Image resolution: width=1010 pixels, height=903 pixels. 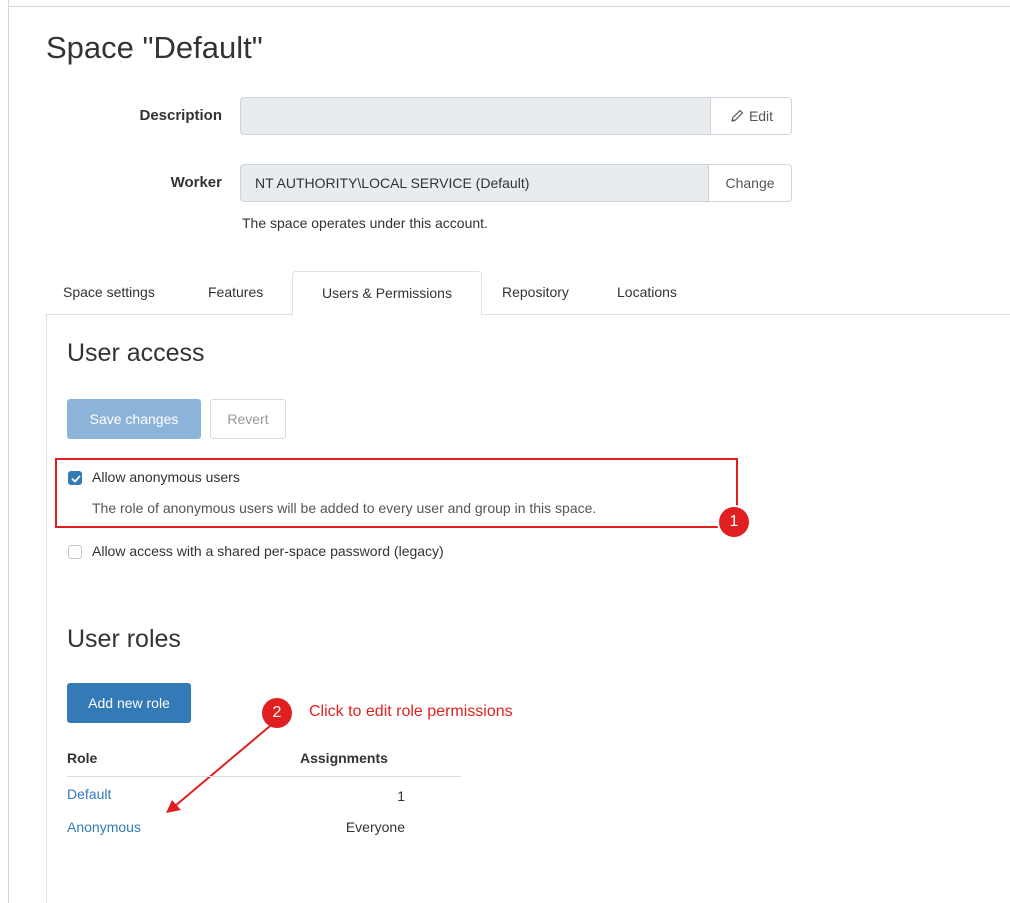 I want to click on role-link-anonymous: Anonymous, so click(x=104, y=827).